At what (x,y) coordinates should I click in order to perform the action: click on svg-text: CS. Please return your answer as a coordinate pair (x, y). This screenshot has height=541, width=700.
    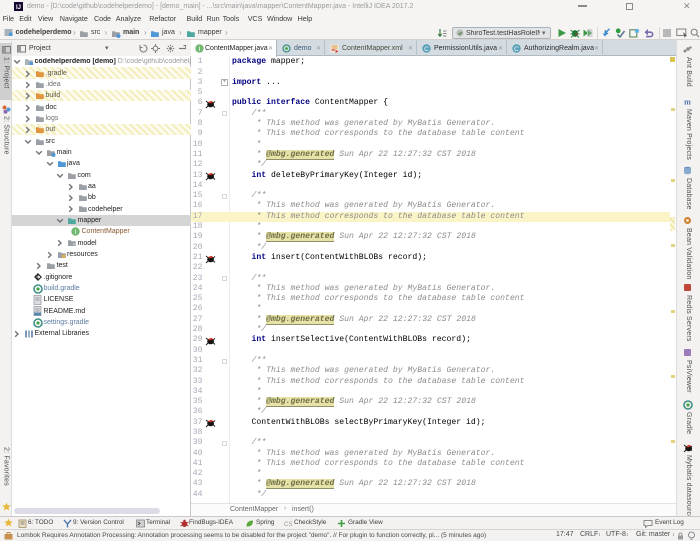
    Looking at the image, I should click on (288, 525).